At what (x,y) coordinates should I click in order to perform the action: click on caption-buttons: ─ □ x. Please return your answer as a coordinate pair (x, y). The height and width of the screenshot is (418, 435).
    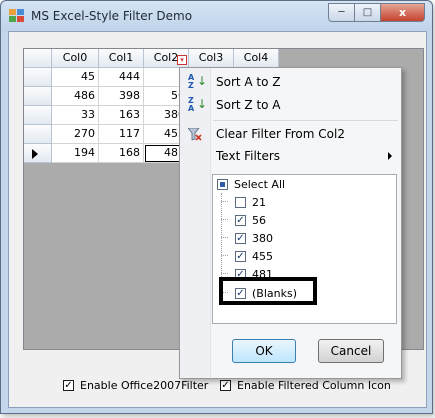
    Looking at the image, I should click on (376, 12).